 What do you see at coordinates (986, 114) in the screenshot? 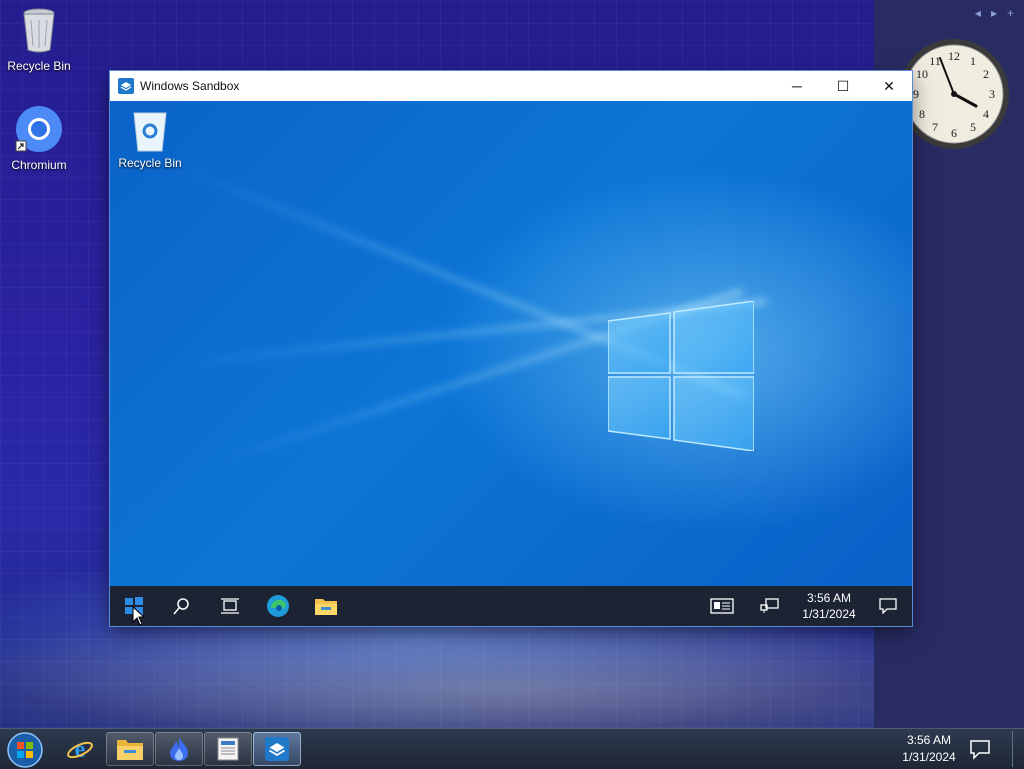
I see `clock-num-4: 4` at bounding box center [986, 114].